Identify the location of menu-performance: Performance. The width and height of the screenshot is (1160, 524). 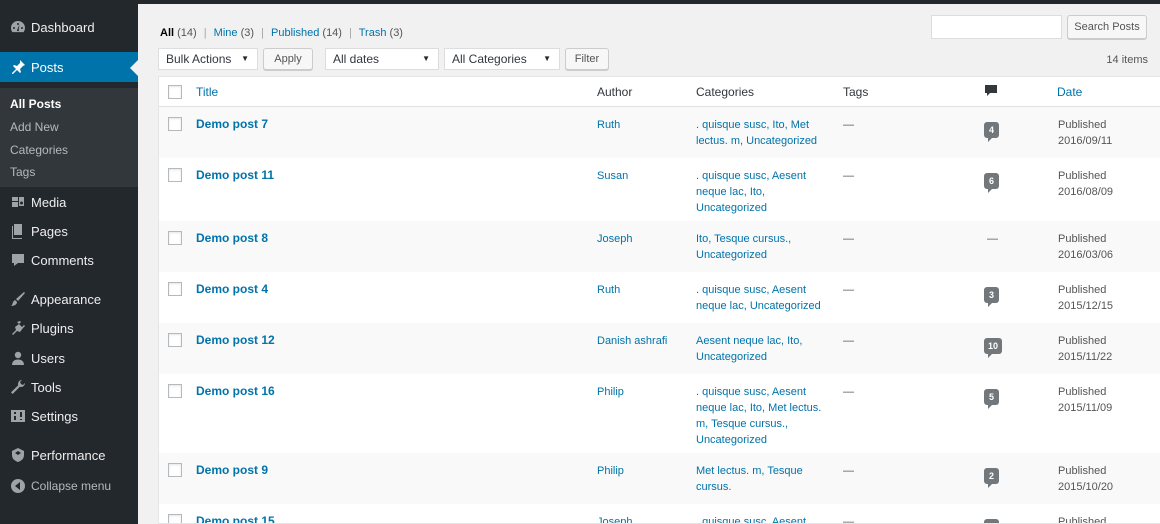
(69, 455).